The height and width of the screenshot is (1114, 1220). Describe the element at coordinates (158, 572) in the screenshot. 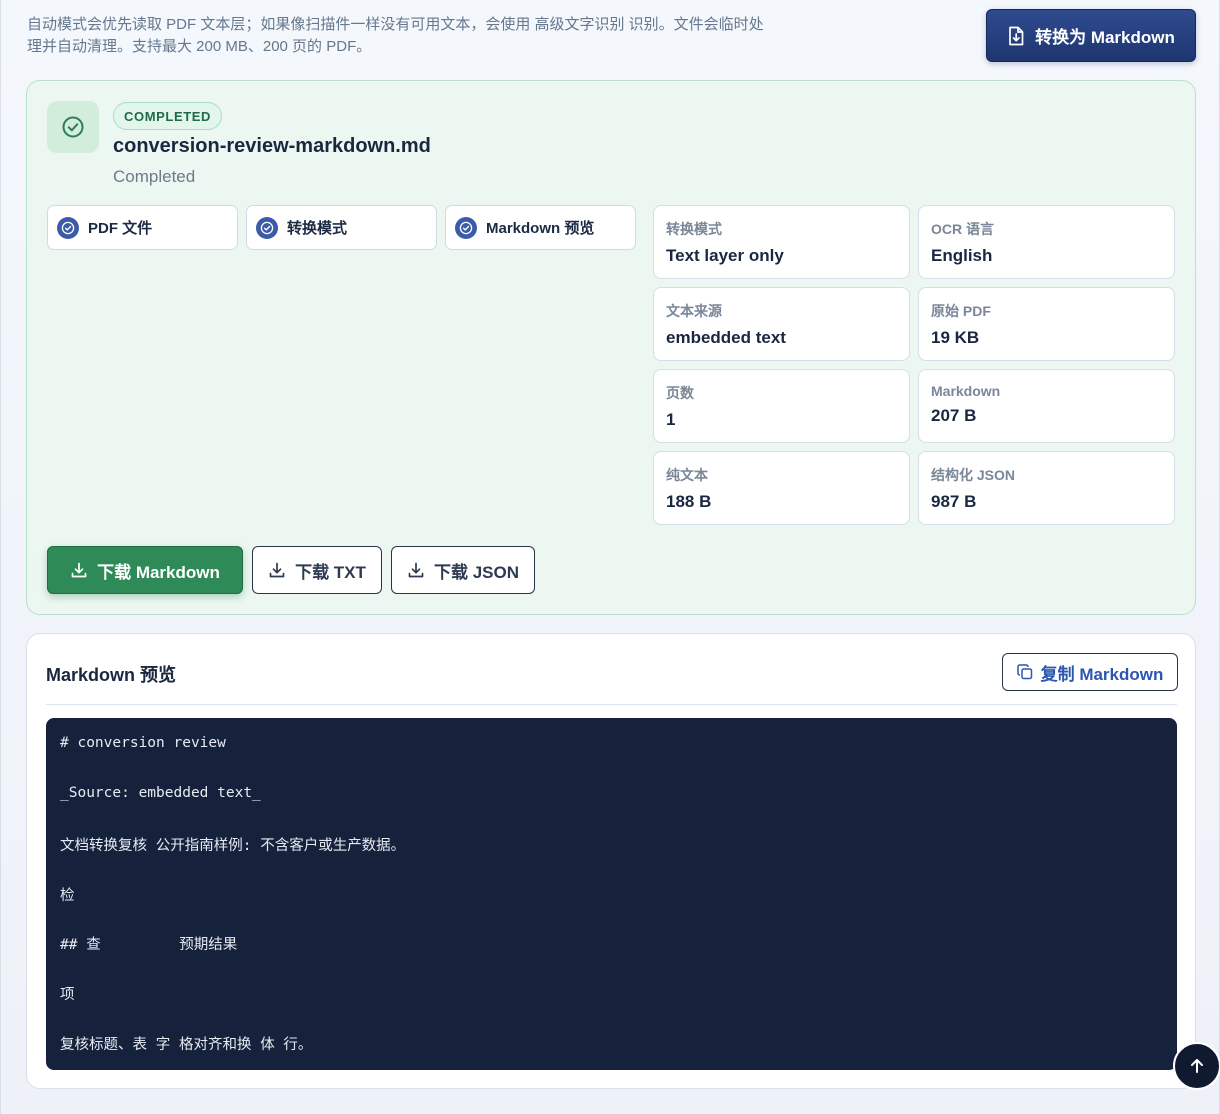

I see `download-markdown-label: 下载 Markdown` at that location.